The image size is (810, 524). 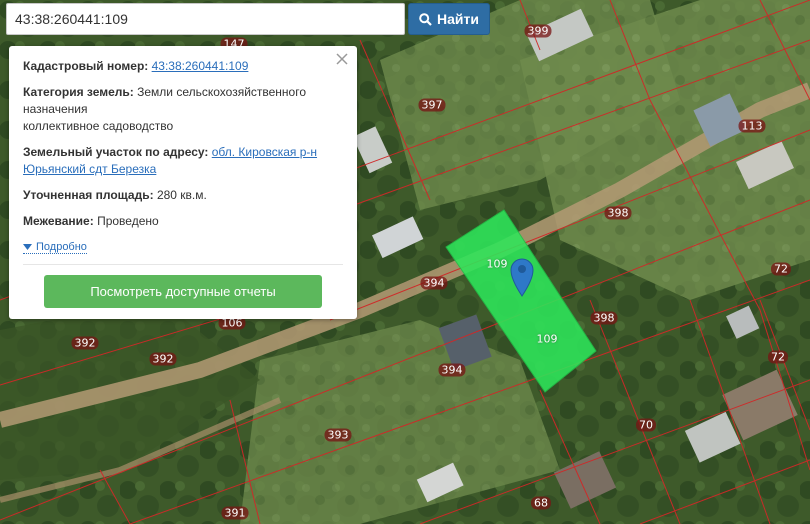 I want to click on details-label: Подробно, so click(x=61, y=247).